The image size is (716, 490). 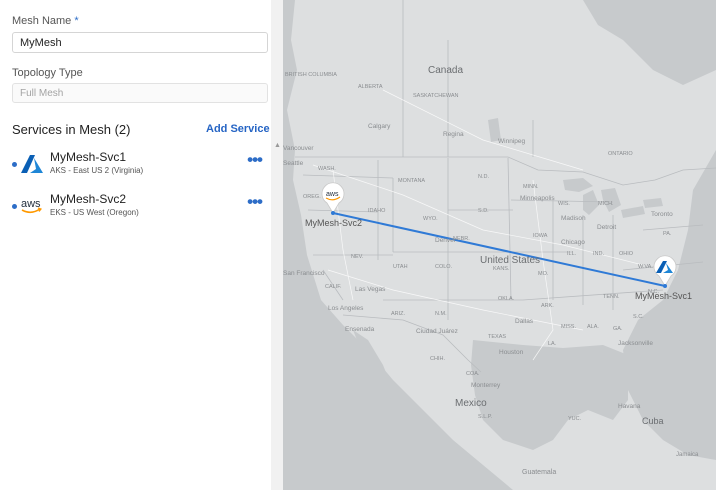 What do you see at coordinates (531, 187) in the screenshot?
I see `map-label-region: MINN.` at bounding box center [531, 187].